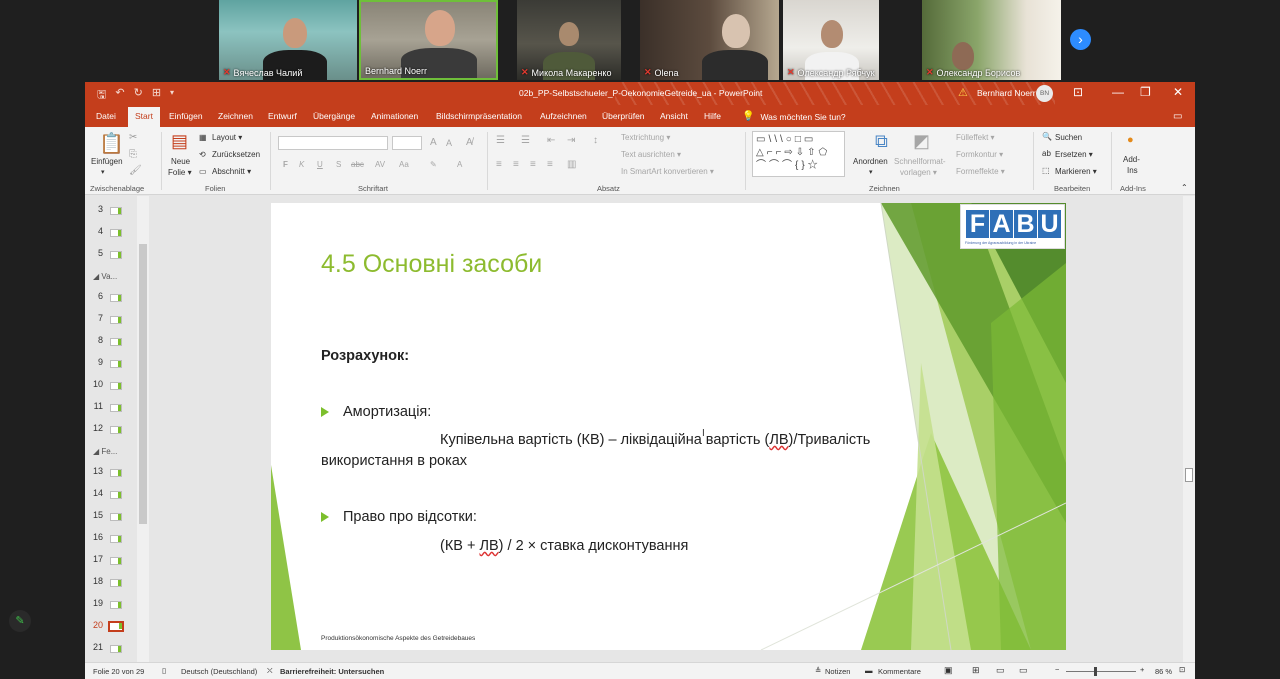  What do you see at coordinates (111, 143) in the screenshot?
I see `paste-icon: 📋` at bounding box center [111, 143].